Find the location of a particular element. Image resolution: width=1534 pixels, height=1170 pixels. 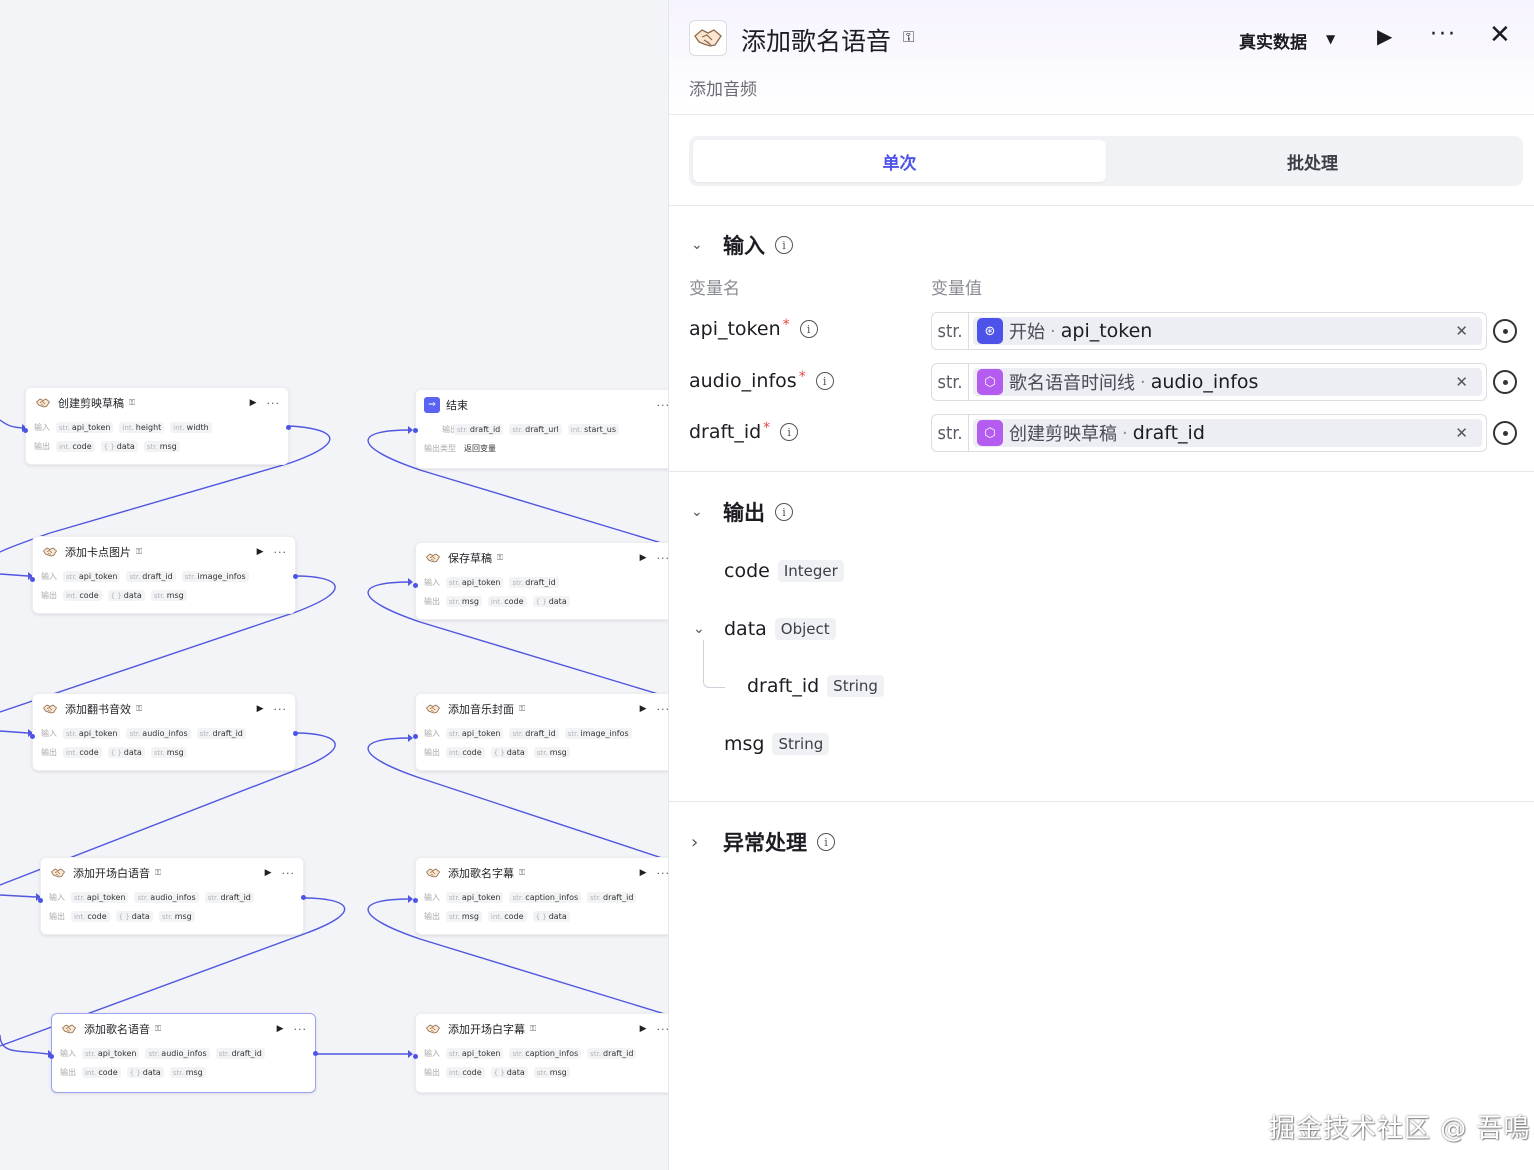

node-var: str. msg is located at coordinates (464, 916).